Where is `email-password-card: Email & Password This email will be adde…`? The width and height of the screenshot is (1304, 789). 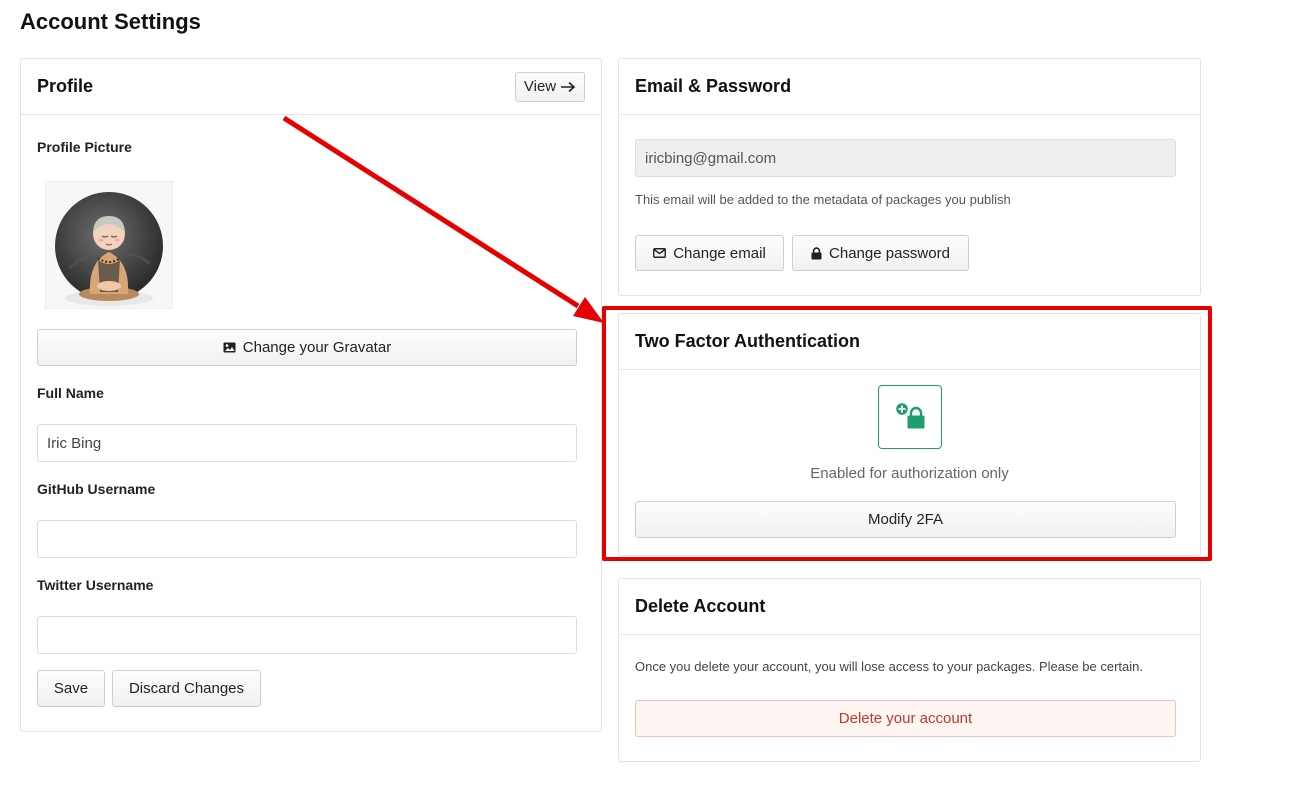
email-password-card: Email & Password This email will be adde… is located at coordinates (909, 177).